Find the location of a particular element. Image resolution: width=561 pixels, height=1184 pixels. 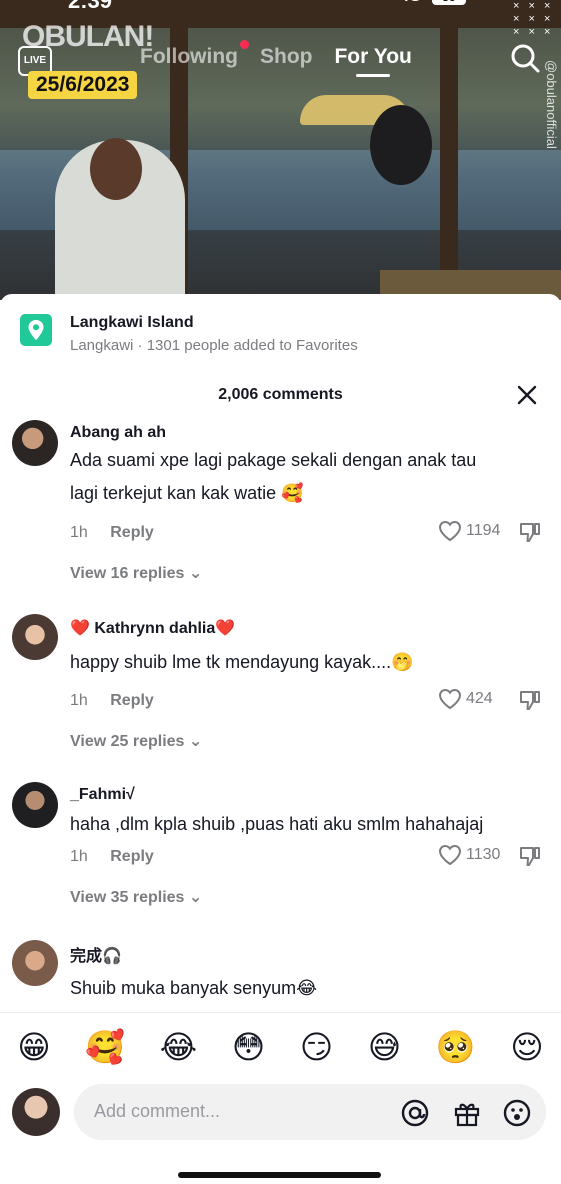

mention-icon is located at coordinates (415, 1113).